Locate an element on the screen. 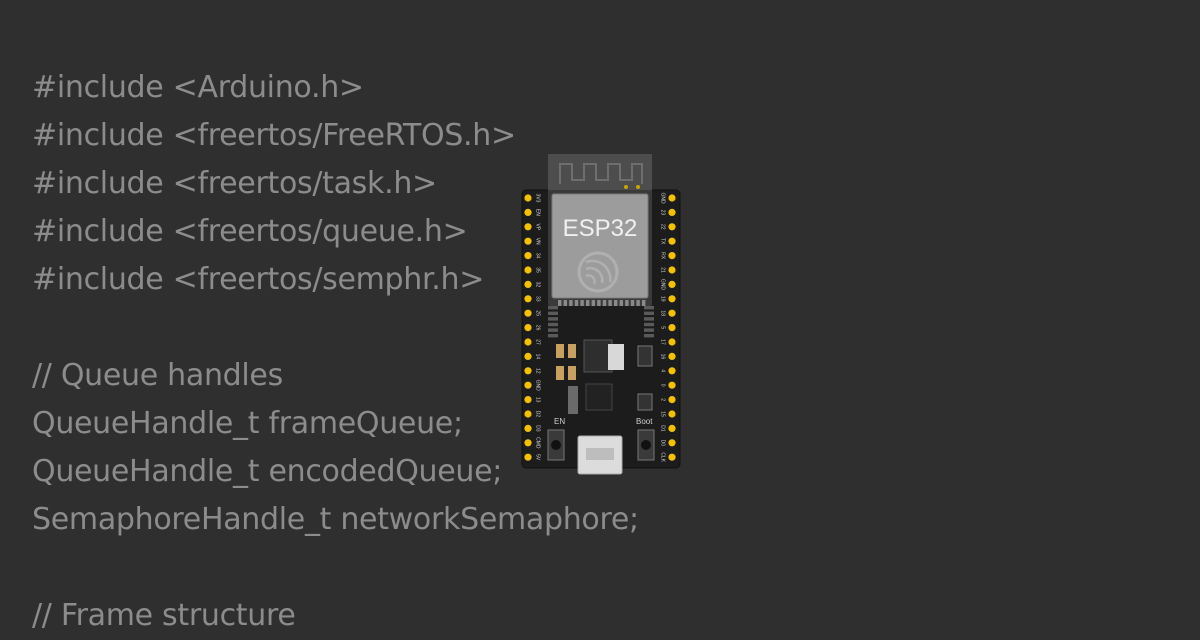 The width and height of the screenshot is (1200, 640). module-shield is located at coordinates (600, 246).